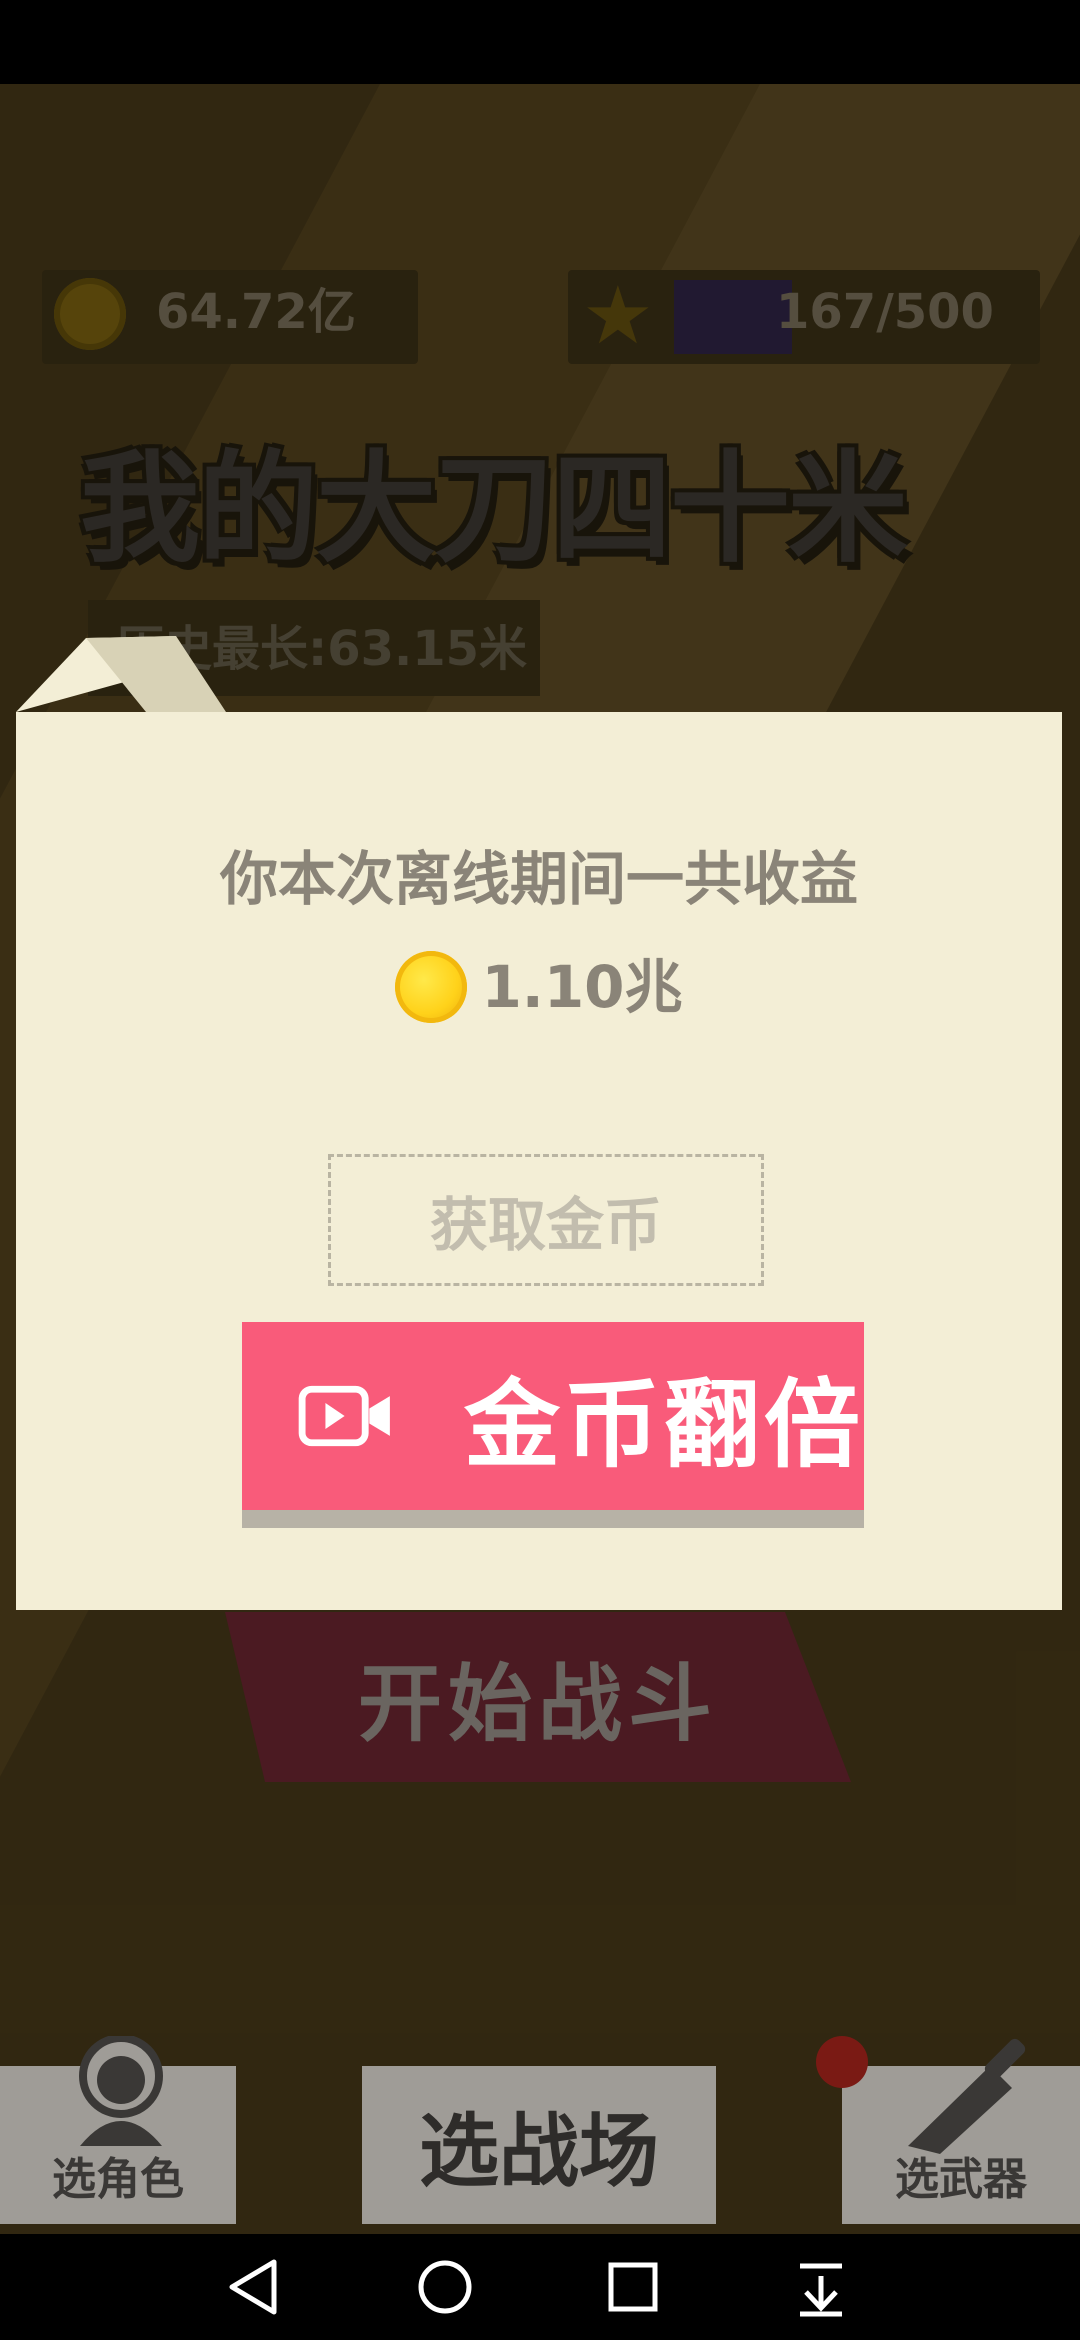 This screenshot has width=1080, height=2340. I want to click on recents-square-icon, so click(633, 2287).